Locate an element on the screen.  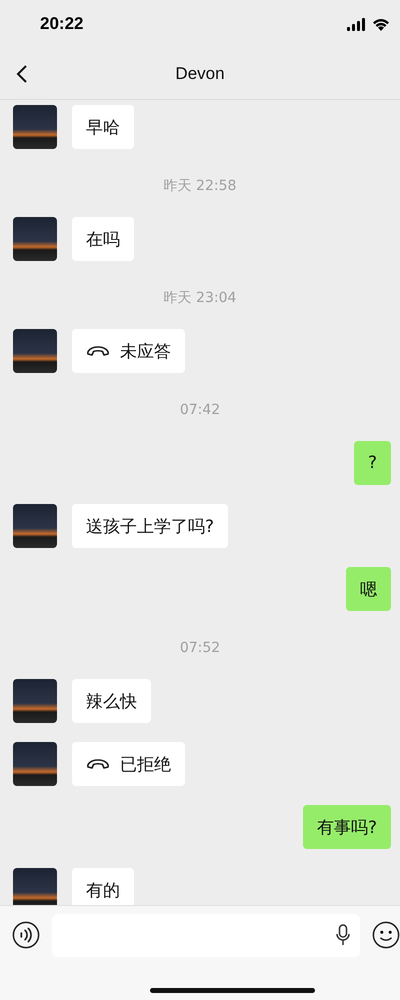
signal-icon is located at coordinates (356, 24).